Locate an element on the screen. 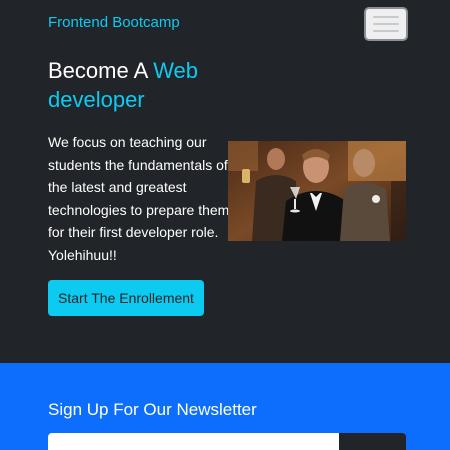 The width and height of the screenshot is (450, 450). hero-image is located at coordinates (317, 191).